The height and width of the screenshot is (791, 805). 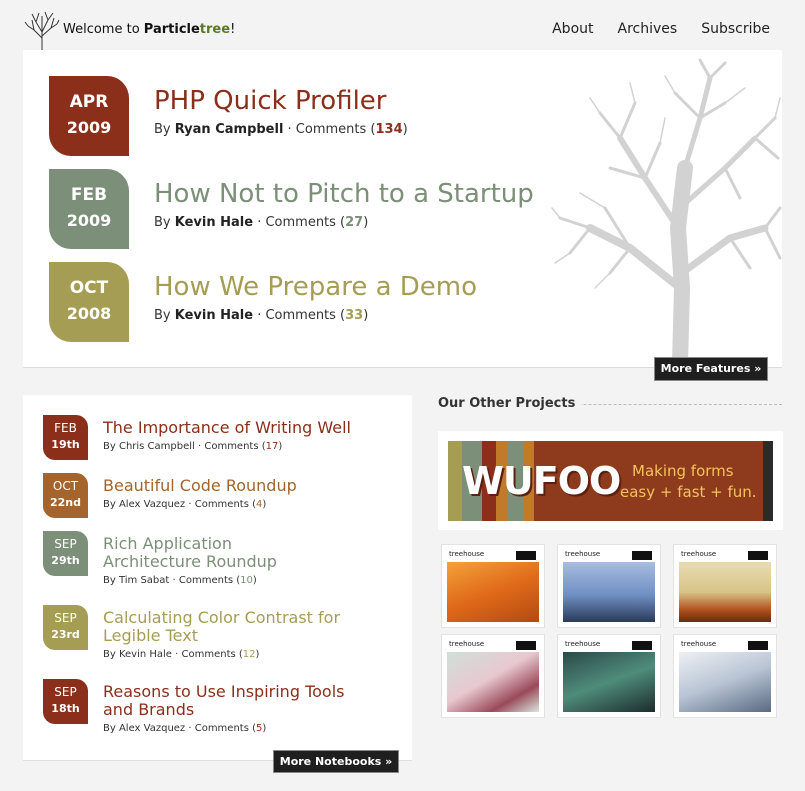 I want to click on article-meta: By Kevin Hale · Comments (27), so click(x=261, y=222).